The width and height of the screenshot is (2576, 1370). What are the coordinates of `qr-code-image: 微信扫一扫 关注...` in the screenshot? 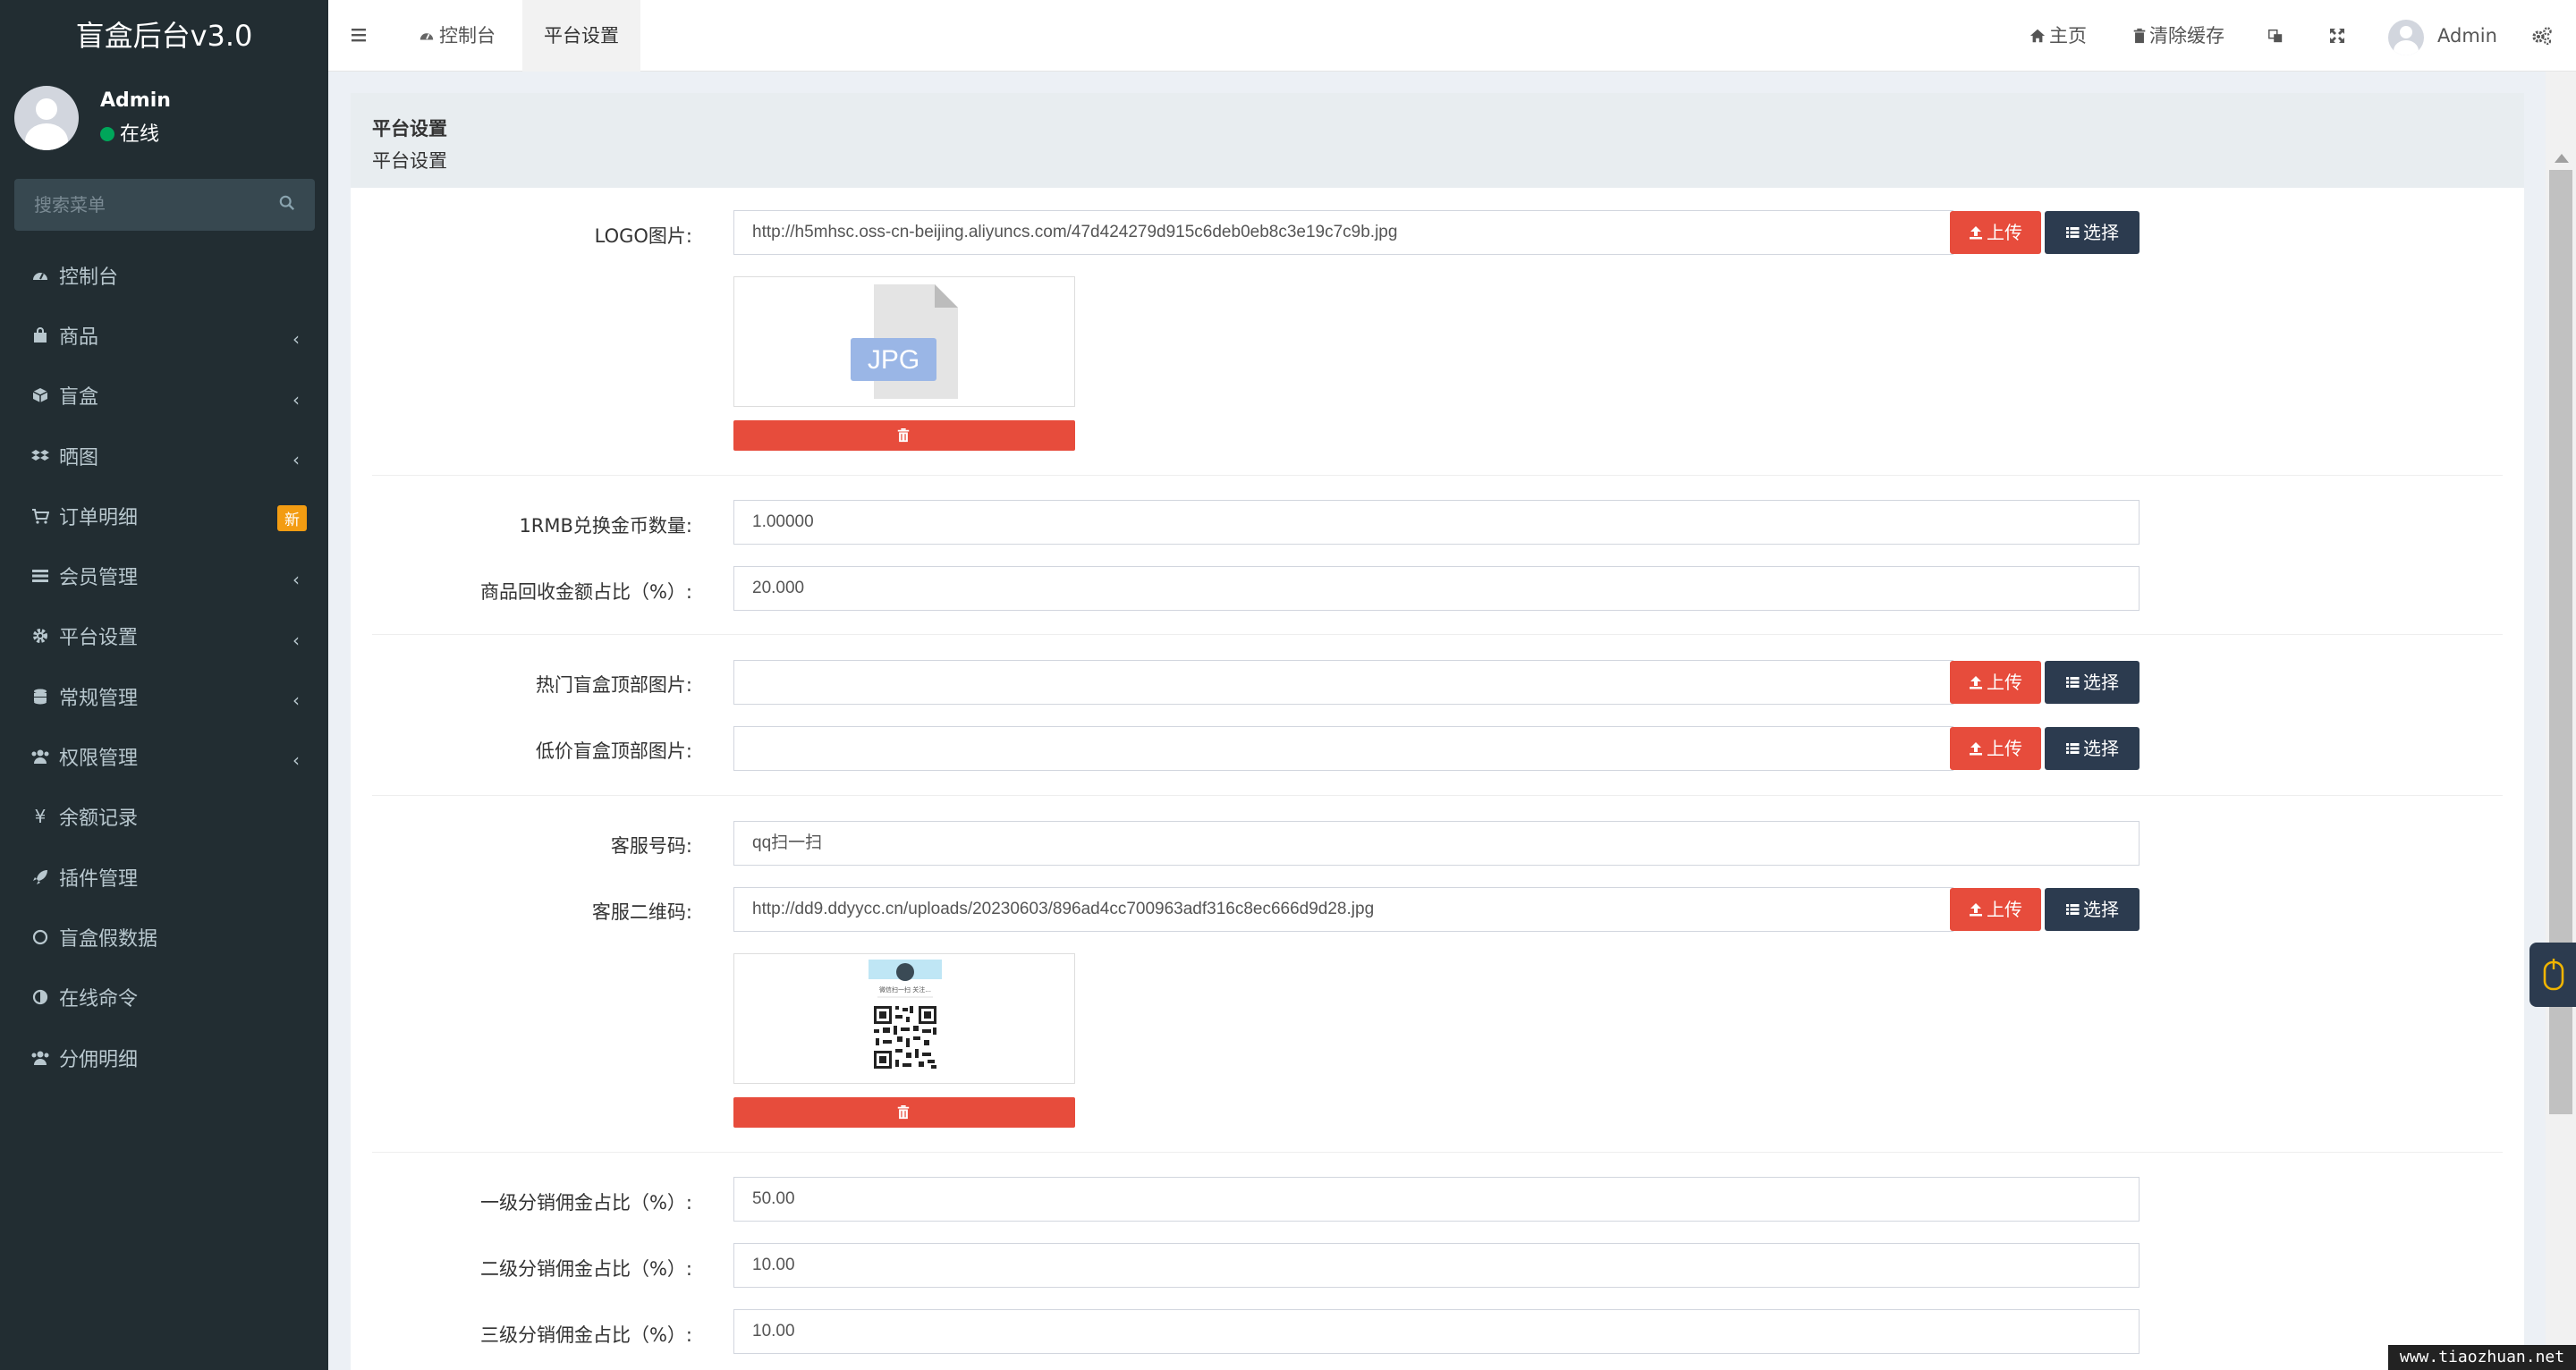 It's located at (905, 1017).